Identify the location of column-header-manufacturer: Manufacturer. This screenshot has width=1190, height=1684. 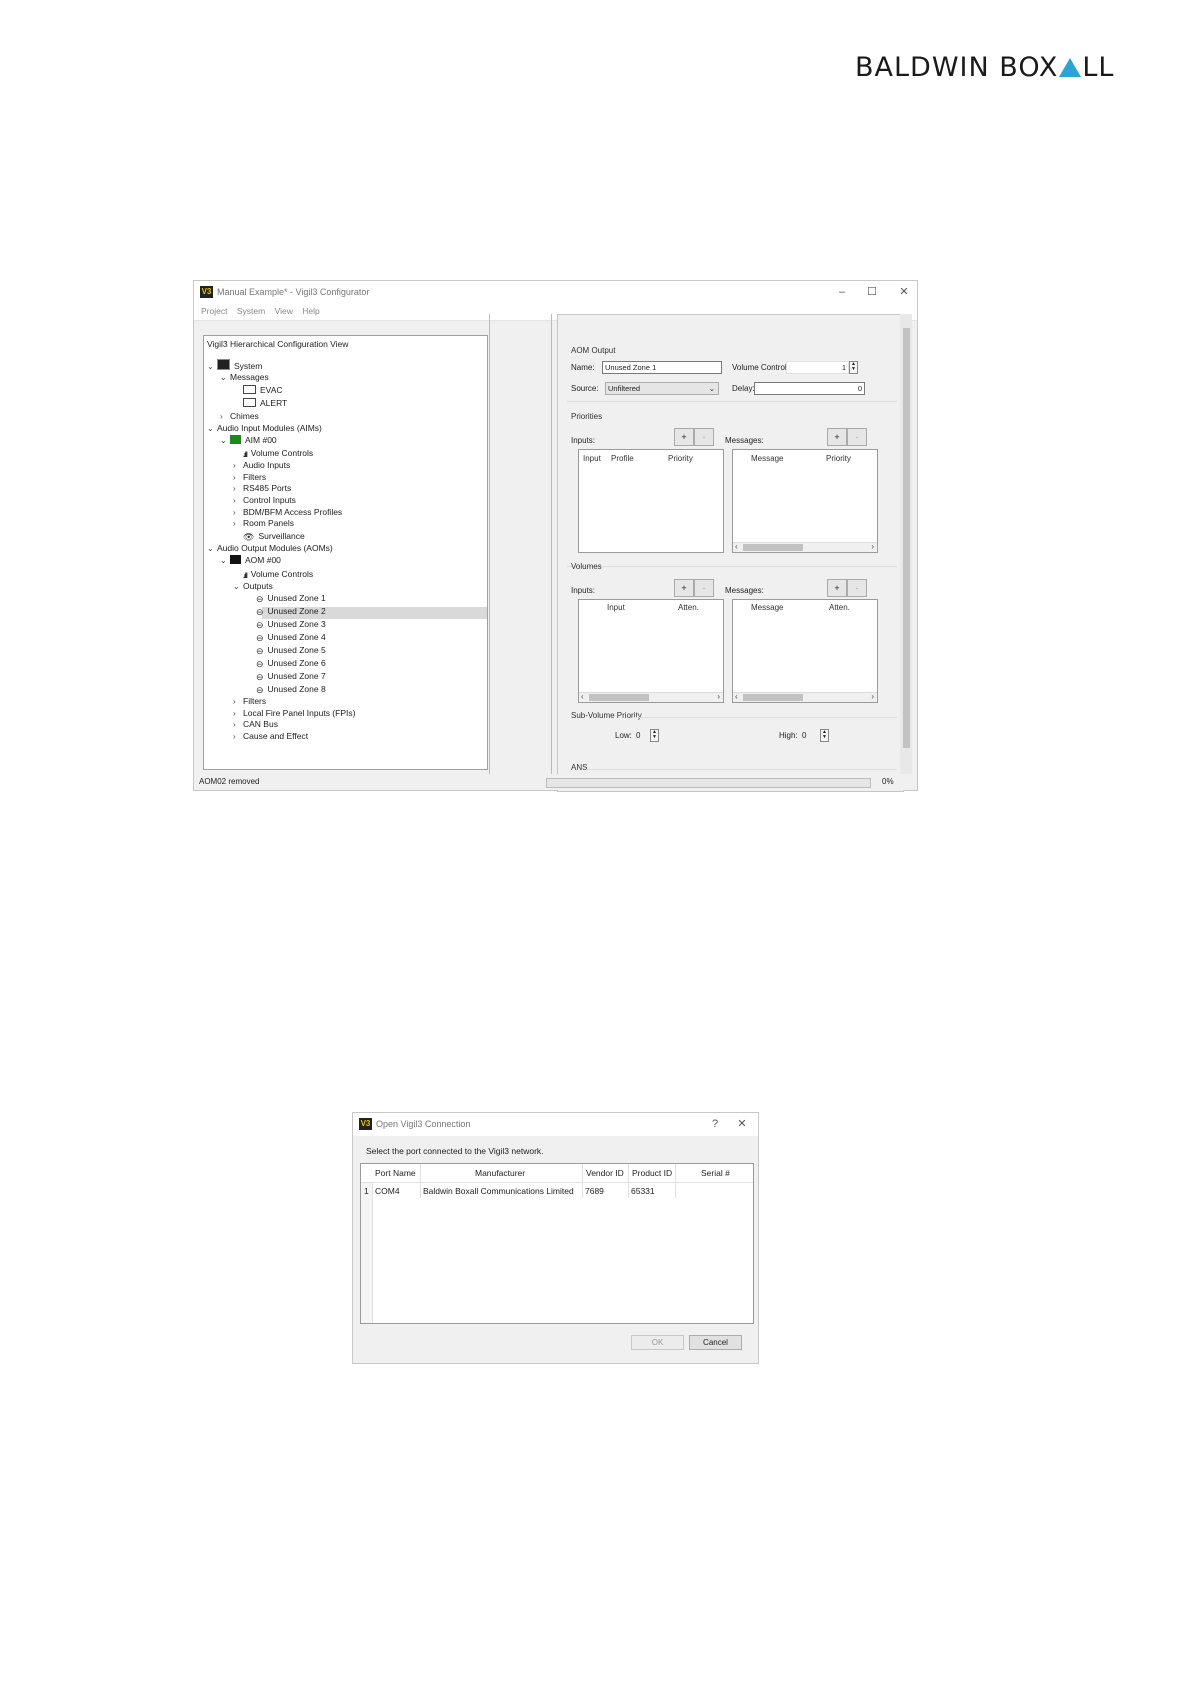
(500, 1173).